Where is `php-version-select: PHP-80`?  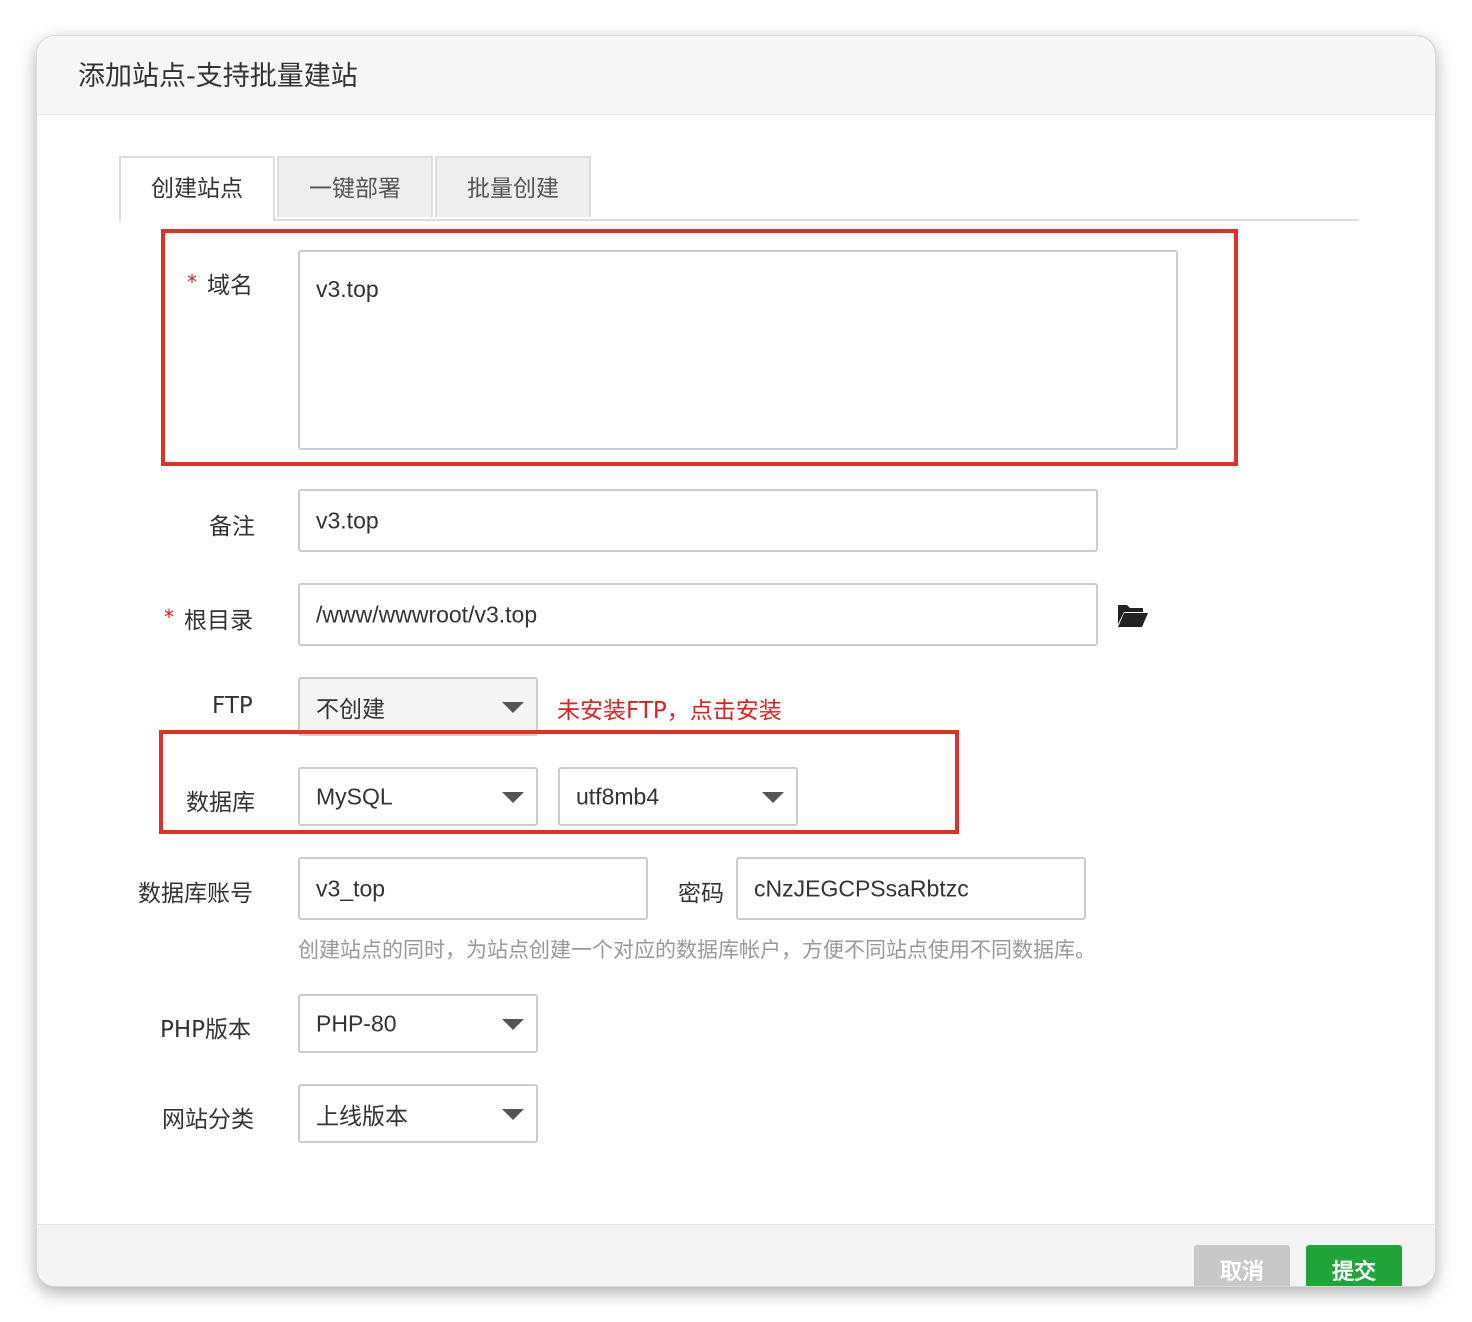 php-version-select: PHP-80 is located at coordinates (418, 1023).